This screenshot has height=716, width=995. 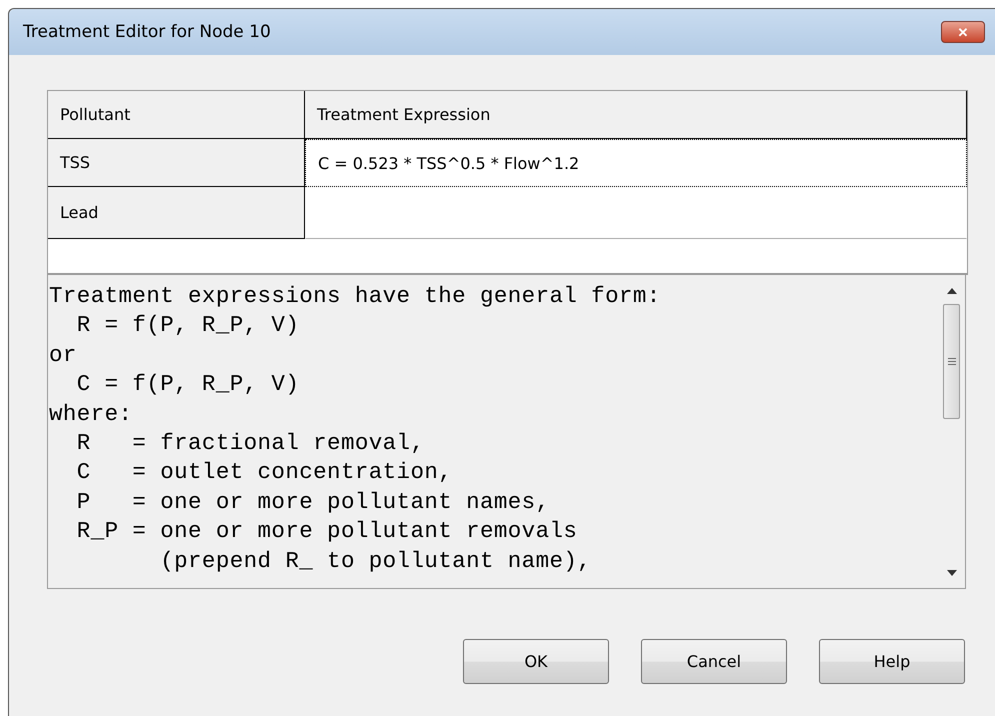 I want to click on scroll-up-icon, so click(x=951, y=291).